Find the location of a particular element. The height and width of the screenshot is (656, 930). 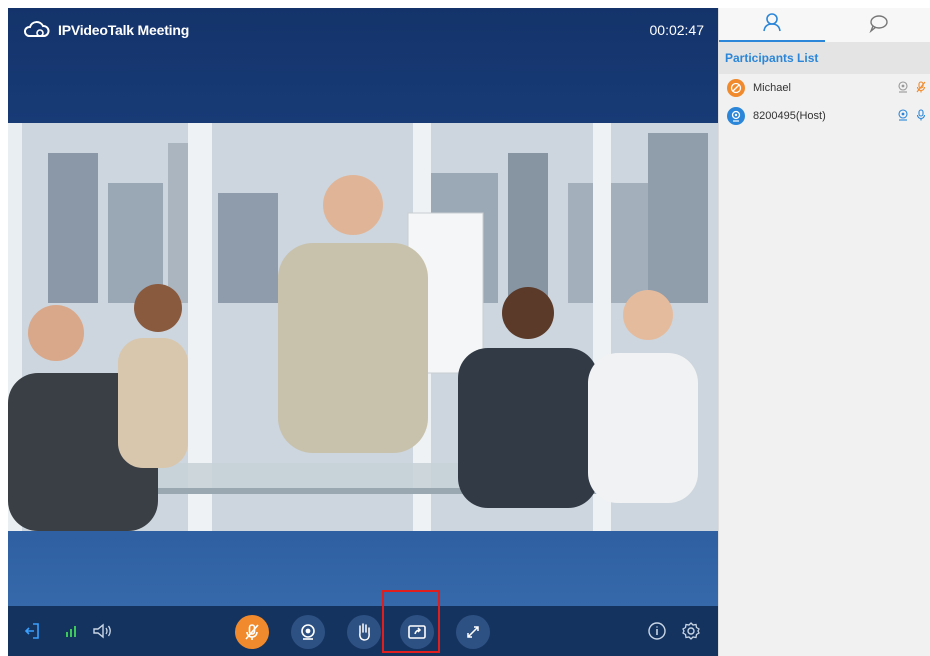

info-icon is located at coordinates (657, 631).